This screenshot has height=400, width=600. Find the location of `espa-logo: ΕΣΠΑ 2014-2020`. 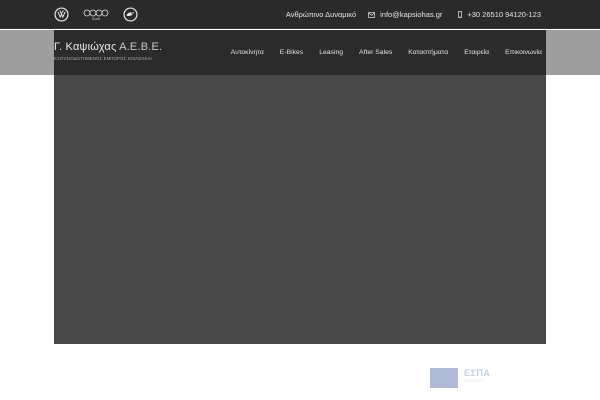

espa-logo: ΕΣΠΑ 2014-2020 is located at coordinates (482, 379).